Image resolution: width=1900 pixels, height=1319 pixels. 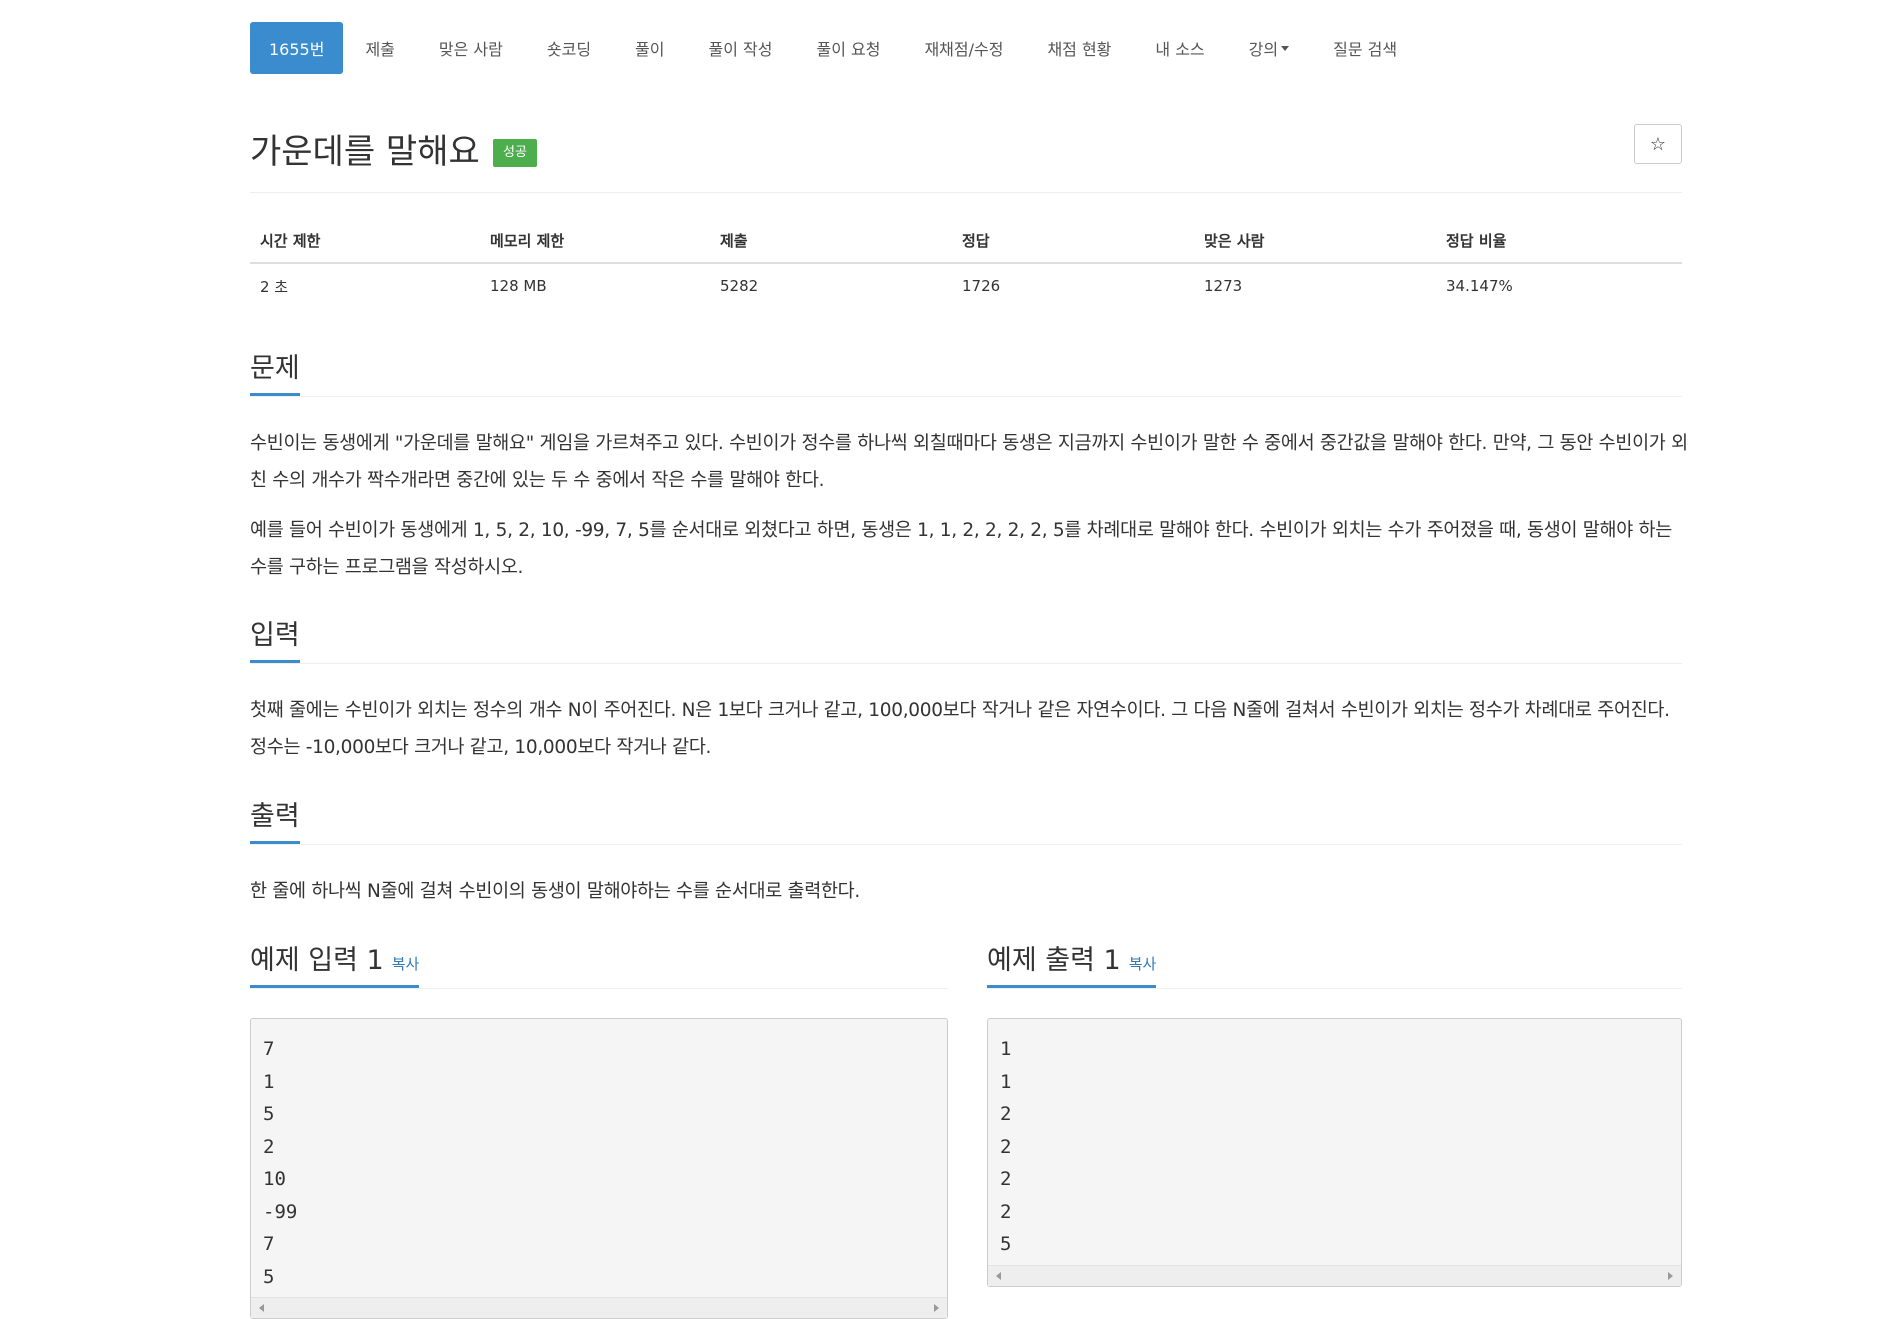 What do you see at coordinates (595, 241) in the screenshot?
I see `header-memory-limit: 메모리 제한` at bounding box center [595, 241].